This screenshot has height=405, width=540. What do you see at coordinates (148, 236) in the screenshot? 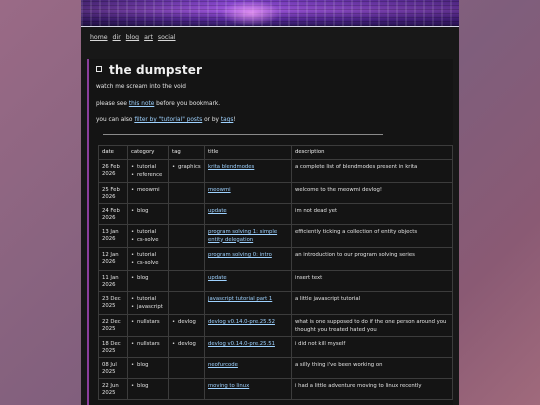
I see `category-cell: tutorial cs-solve` at bounding box center [148, 236].